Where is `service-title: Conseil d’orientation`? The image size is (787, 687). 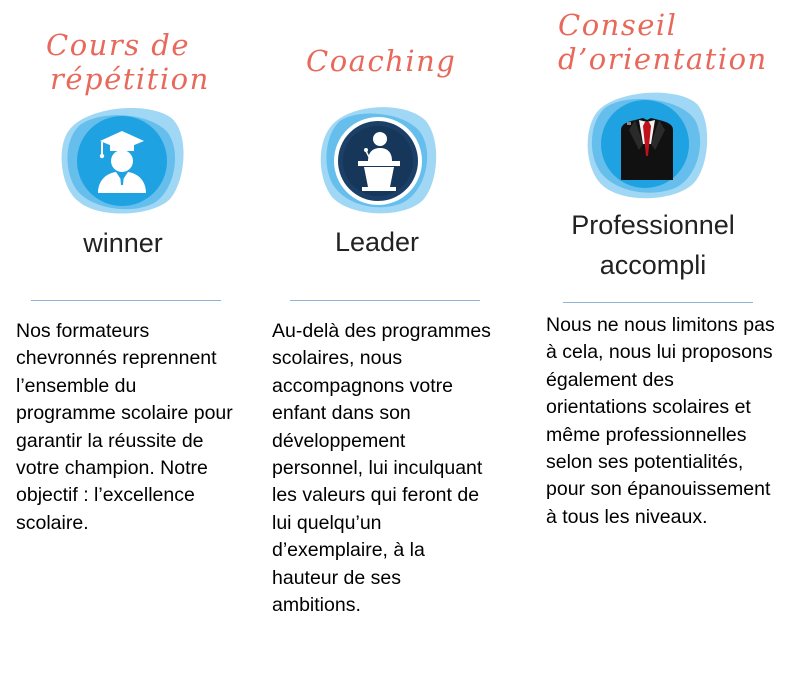 service-title: Conseil d’orientation is located at coordinates (663, 42).